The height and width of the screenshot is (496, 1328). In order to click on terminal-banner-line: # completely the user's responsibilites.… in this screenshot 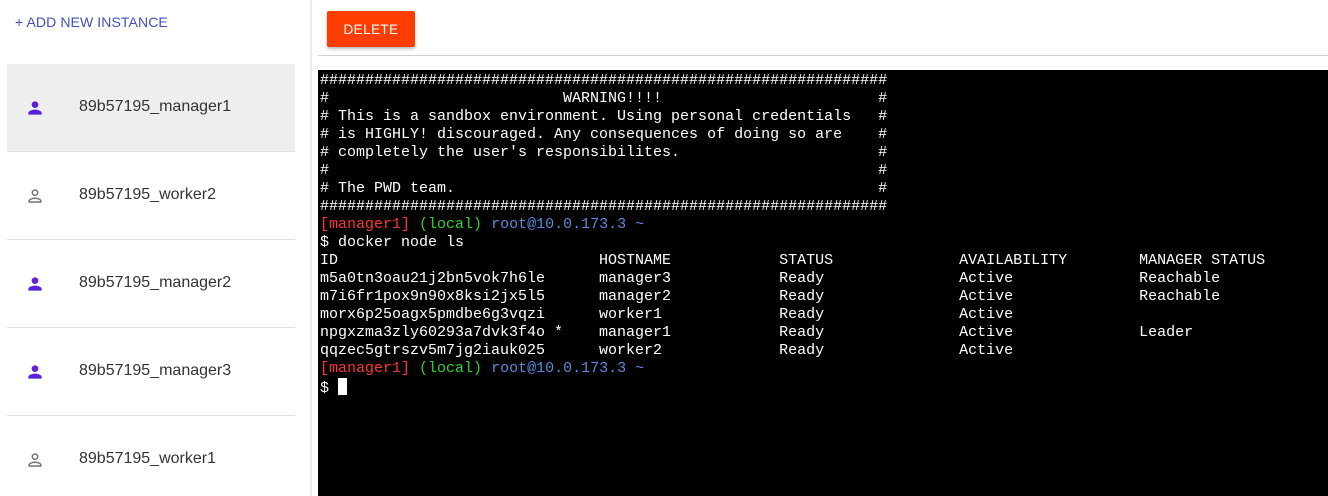, I will do `click(604, 152)`.